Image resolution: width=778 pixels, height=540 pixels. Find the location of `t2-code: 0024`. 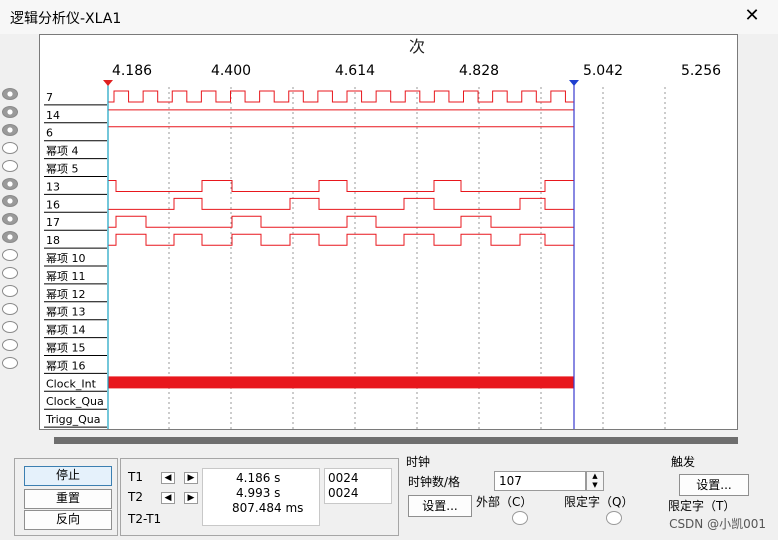

t2-code: 0024 is located at coordinates (343, 493).